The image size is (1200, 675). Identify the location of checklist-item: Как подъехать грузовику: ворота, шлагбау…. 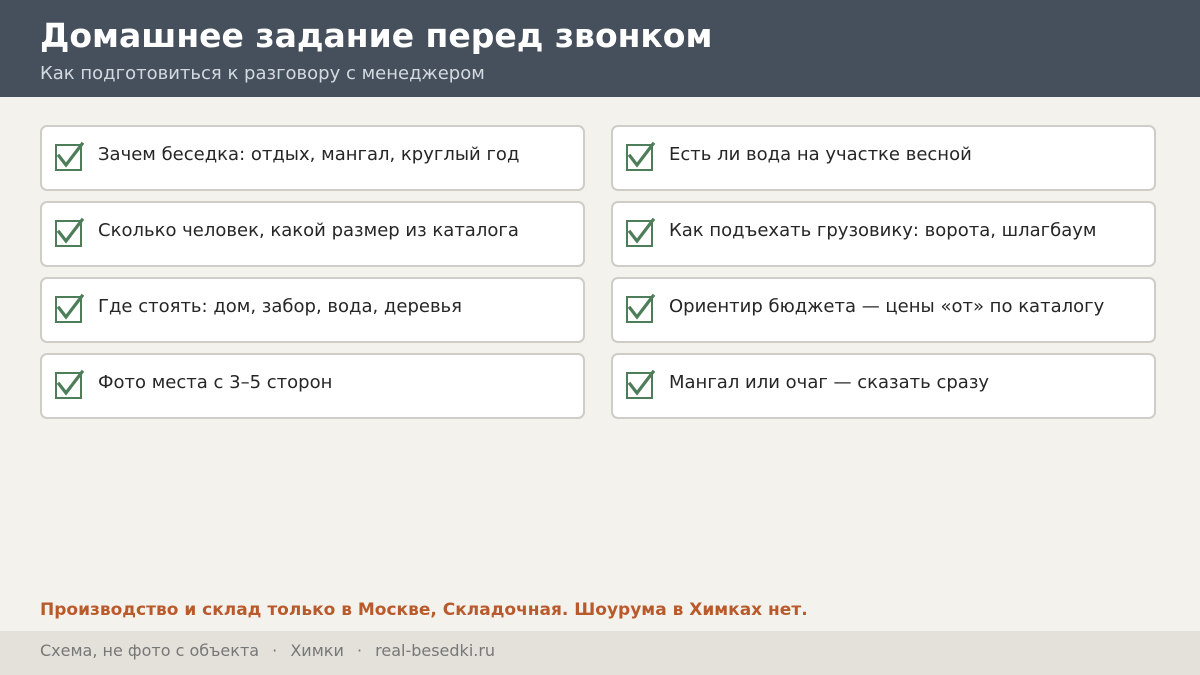
(883, 234).